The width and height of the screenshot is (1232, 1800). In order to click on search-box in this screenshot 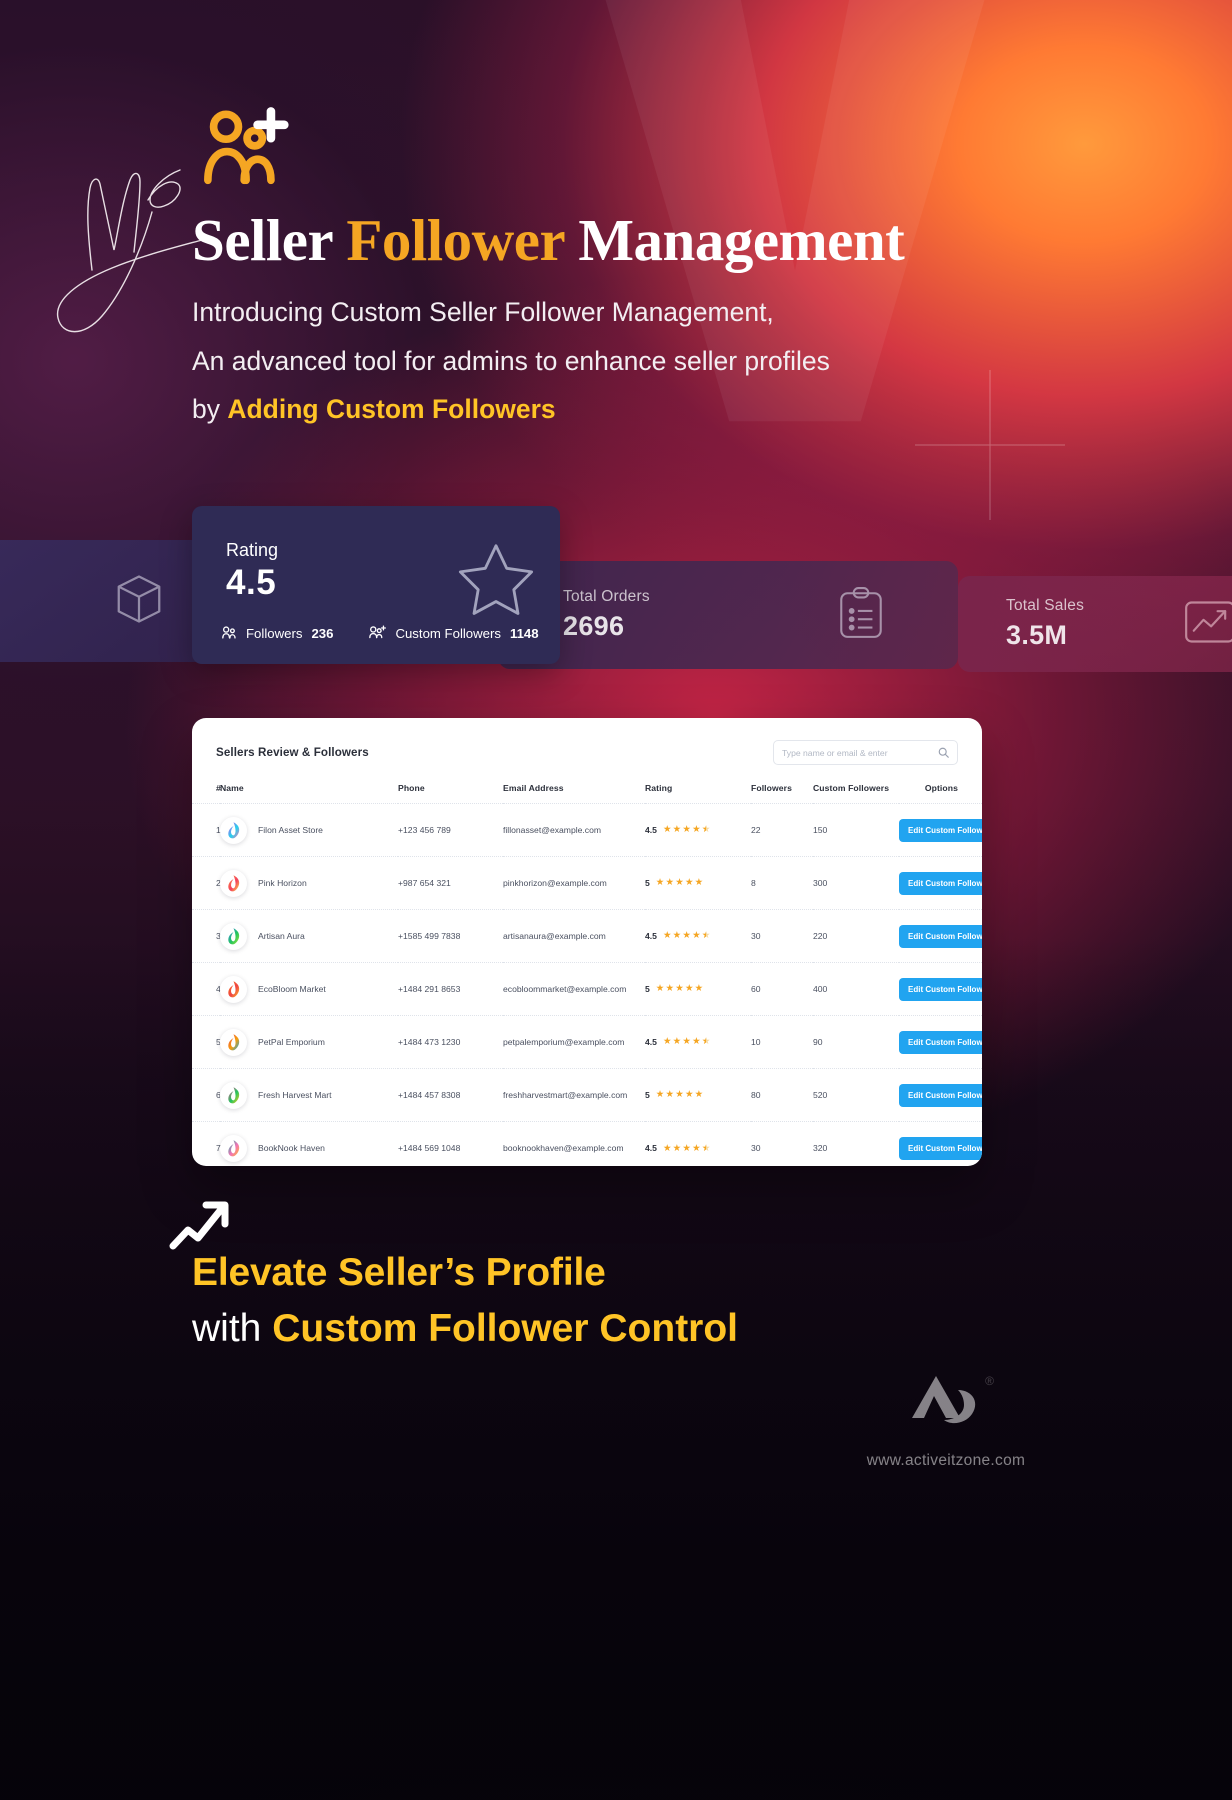, I will do `click(865, 752)`.